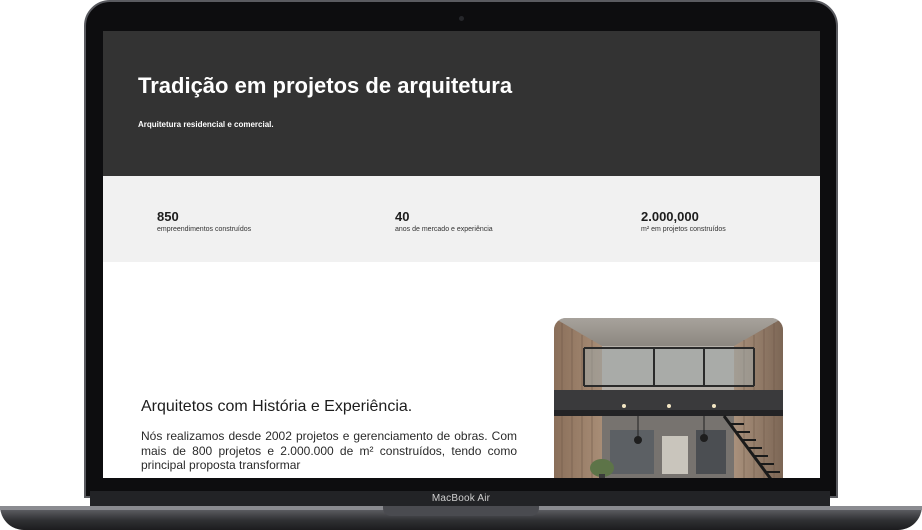  I want to click on loft-interior-image, so click(668, 398).